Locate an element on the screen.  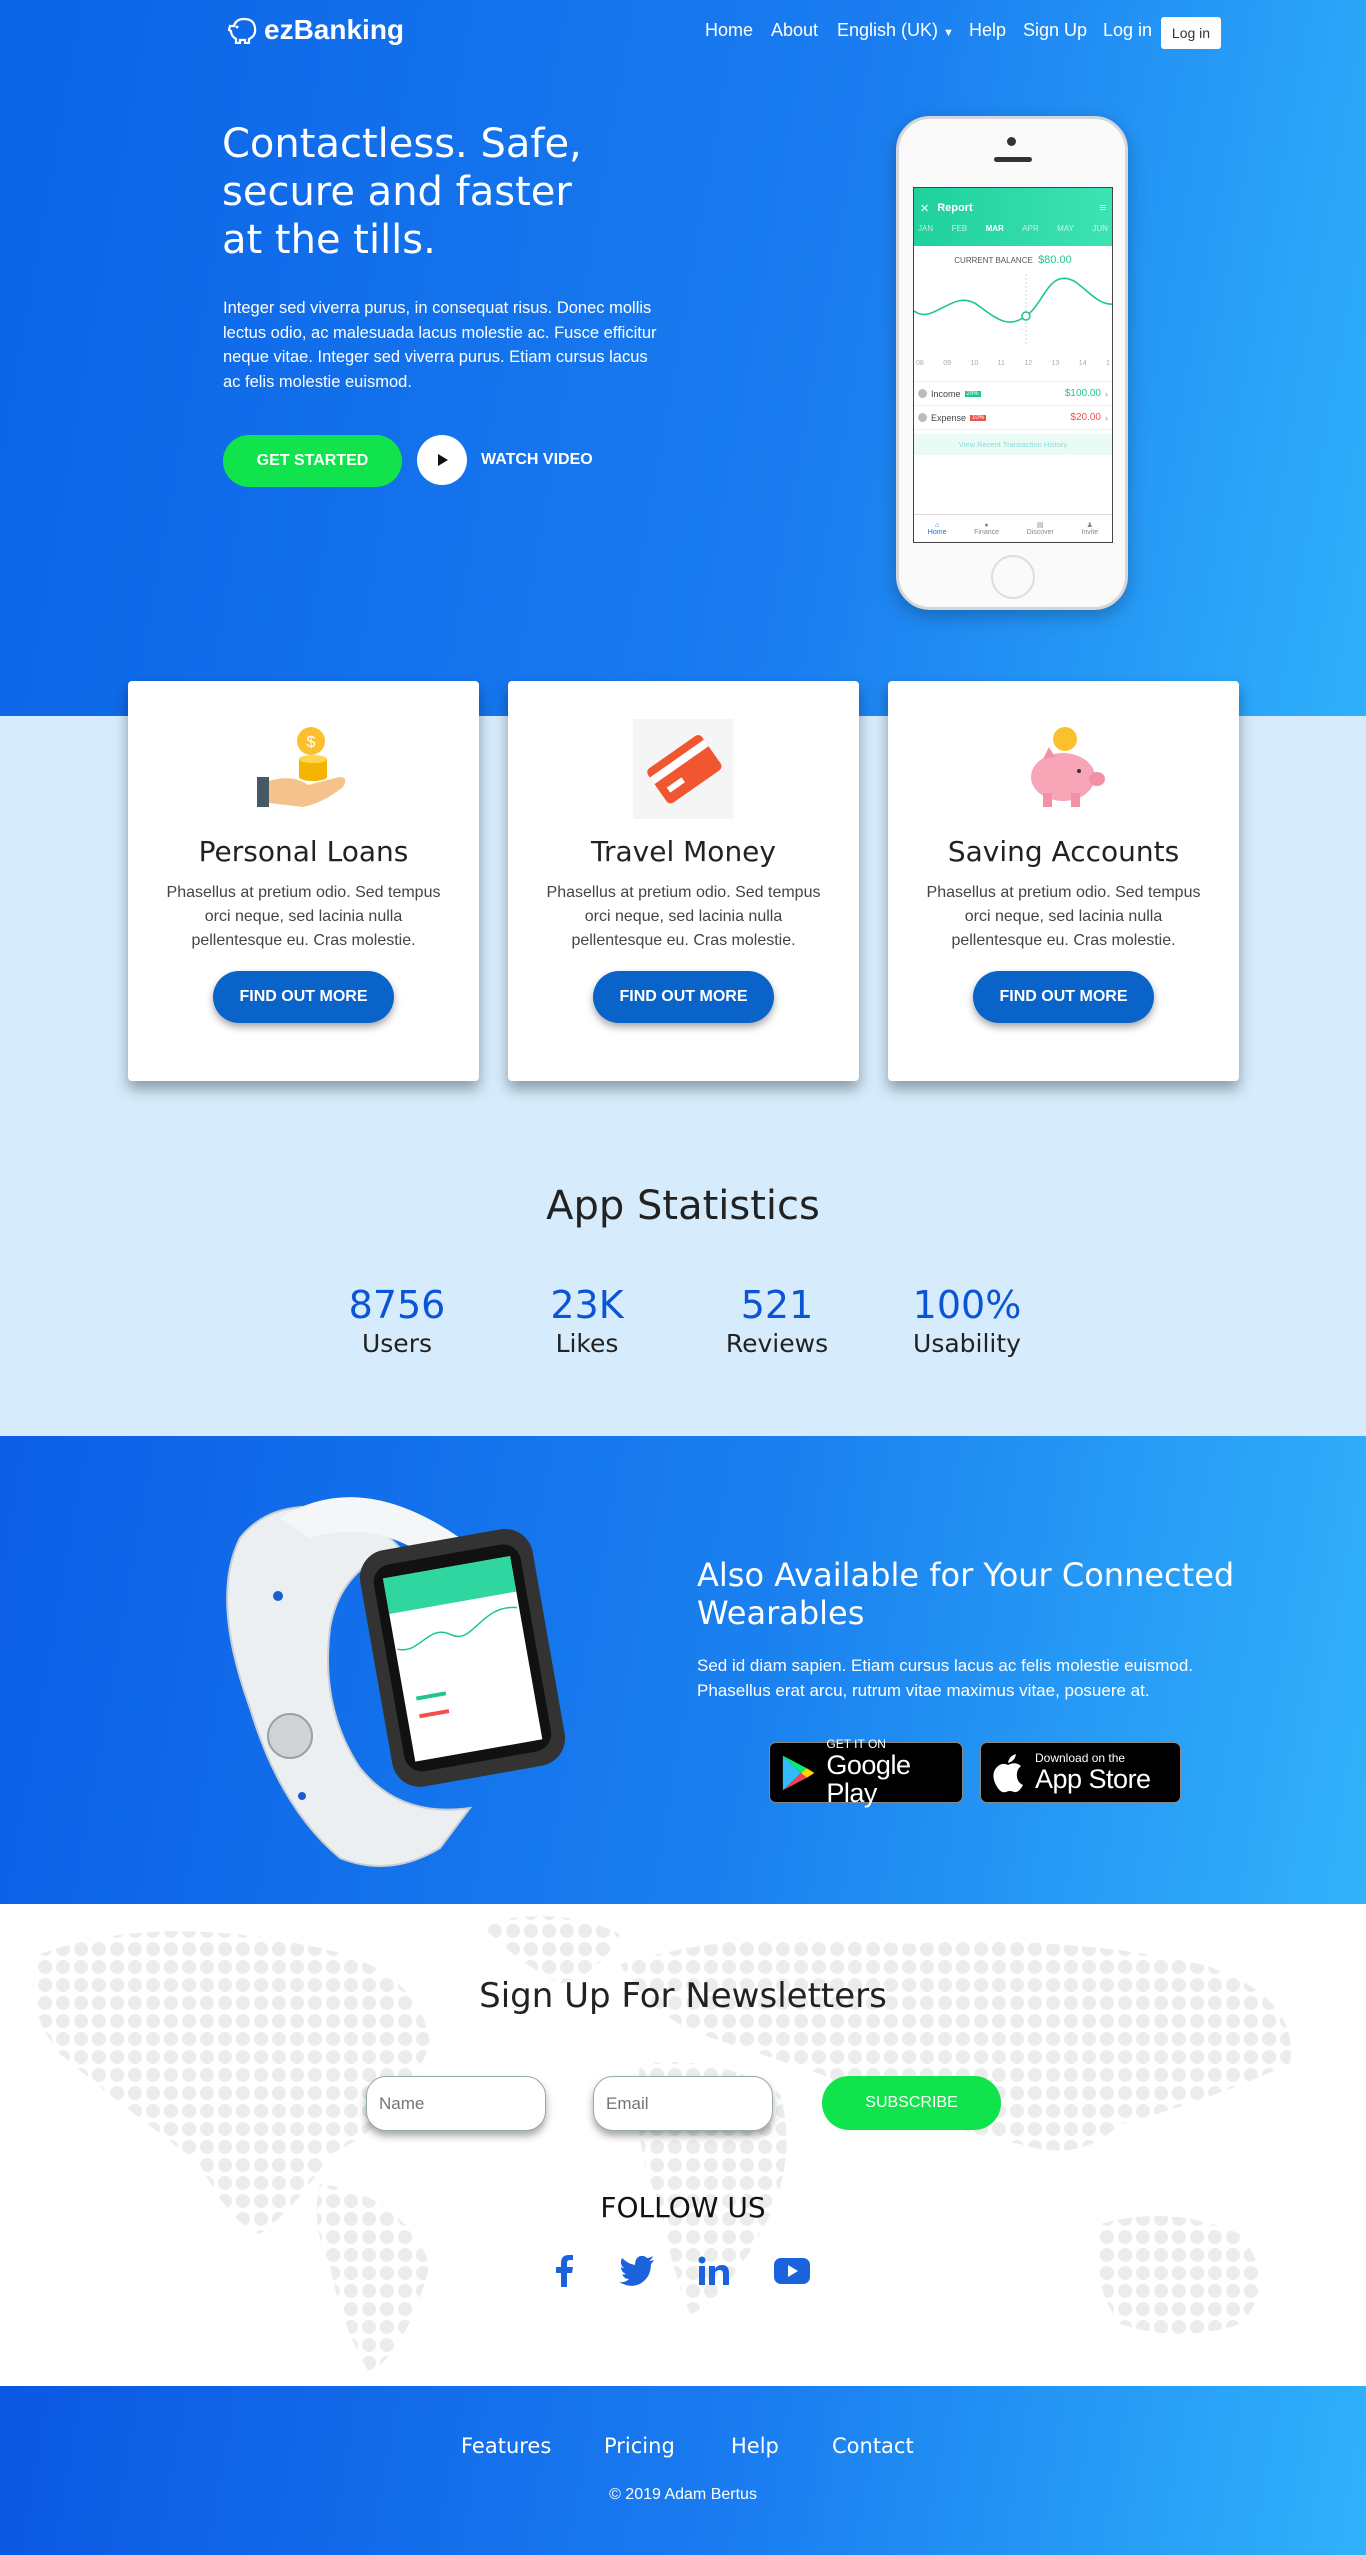
income-row: Income 20% $100.00 › is located at coordinates (1013, 394).